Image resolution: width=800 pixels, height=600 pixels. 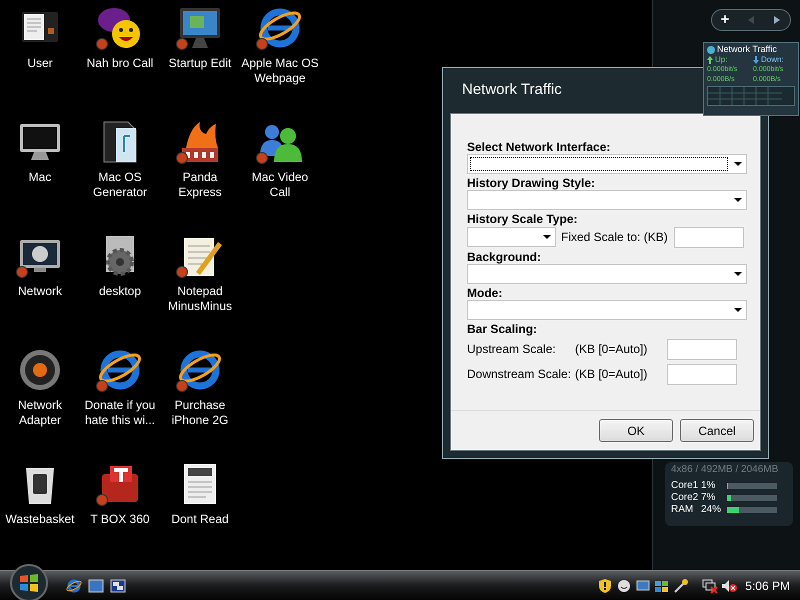 I want to click on dialog-button: OK, so click(x=636, y=430).